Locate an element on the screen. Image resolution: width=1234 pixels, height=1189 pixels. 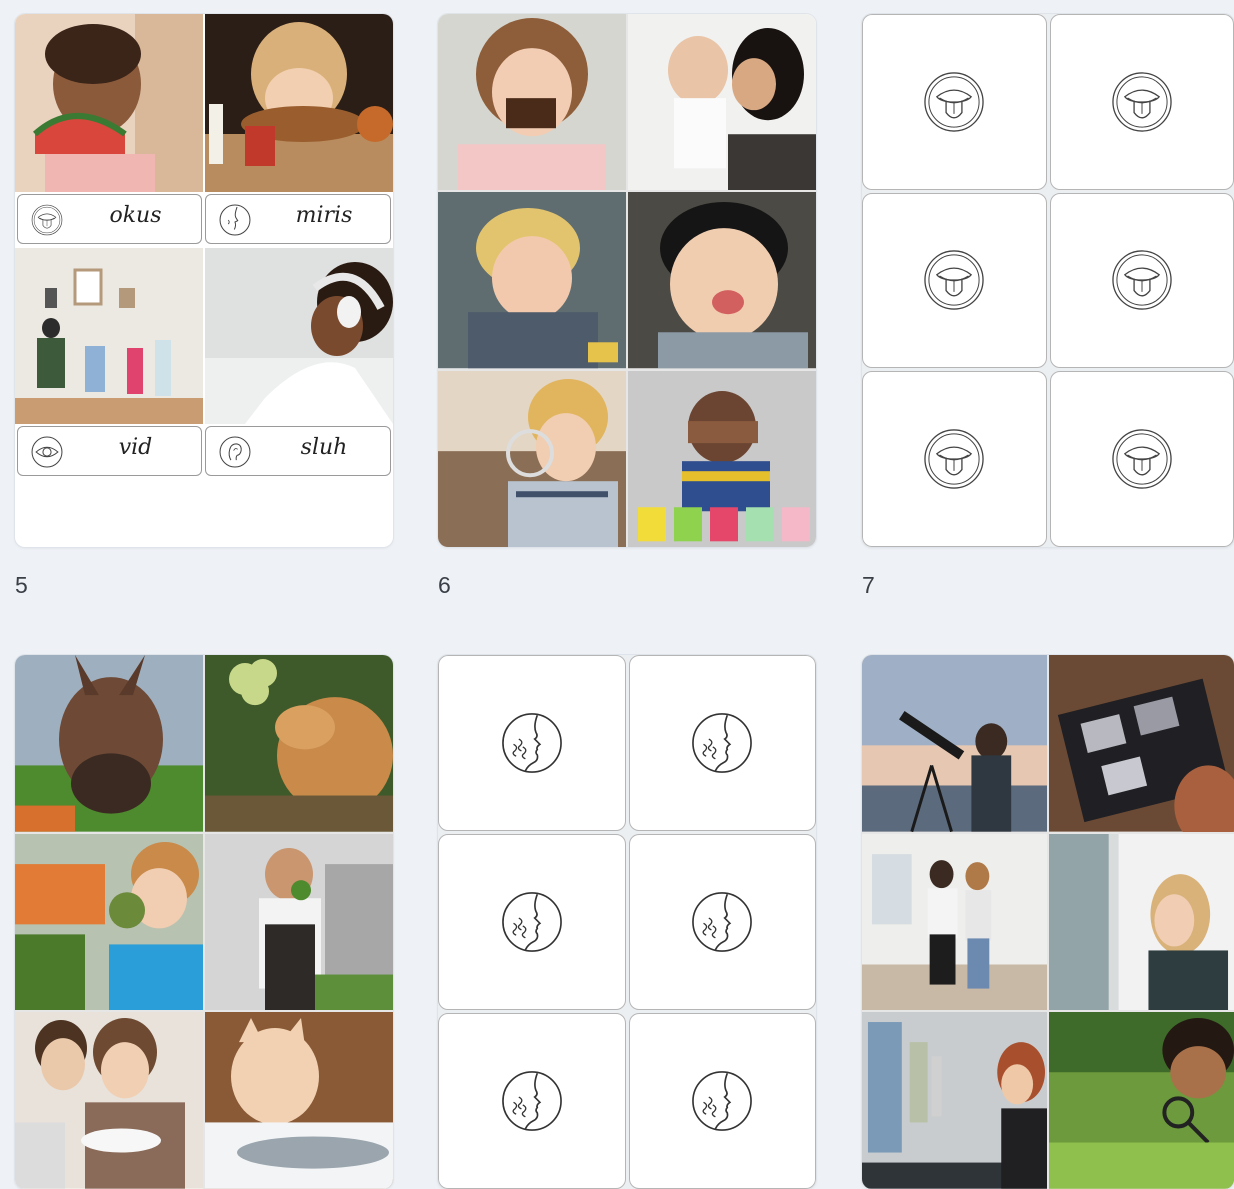
label-card-taste: okus is located at coordinates (109, 219).